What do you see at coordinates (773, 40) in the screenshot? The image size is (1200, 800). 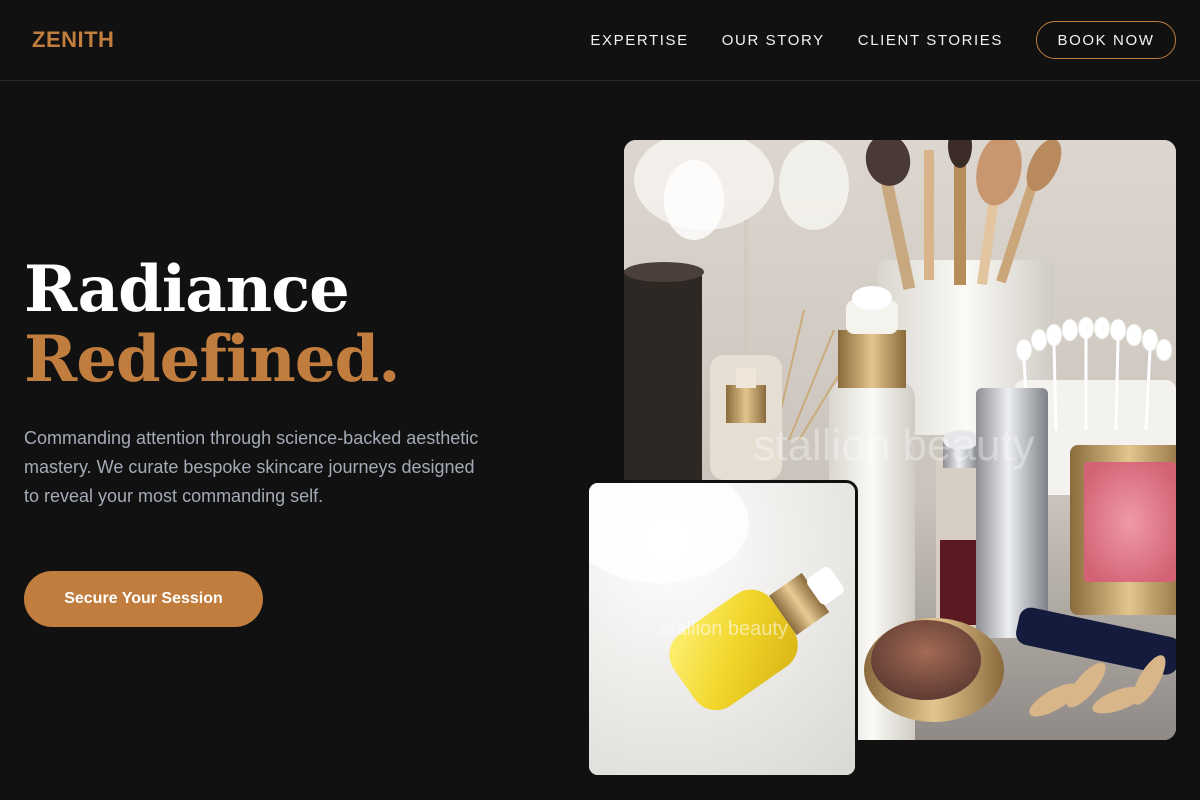 I see `nav-link-our-story: OUR STORY` at bounding box center [773, 40].